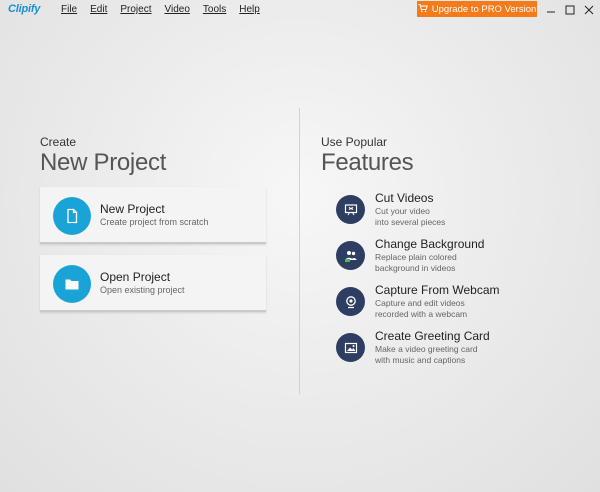  I want to click on open-project-title: Open Project, so click(135, 277).